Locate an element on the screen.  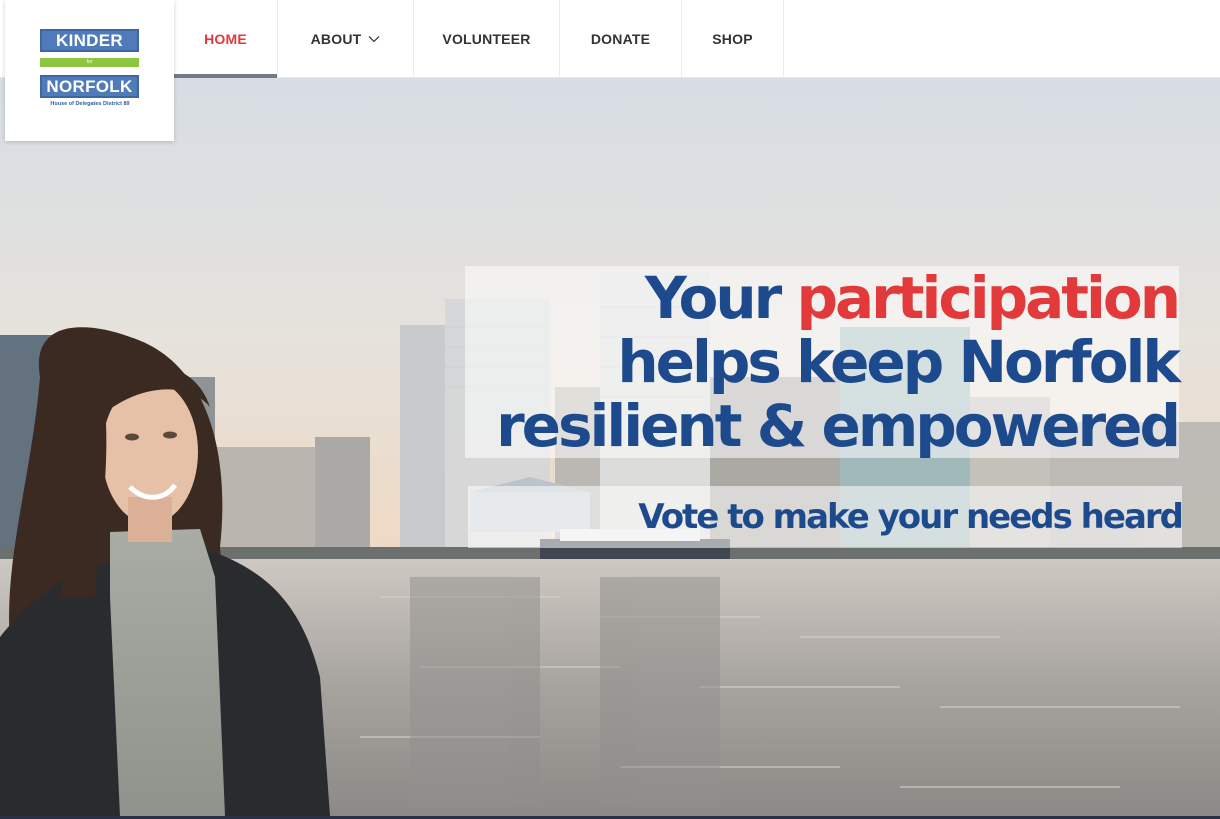
nav-item-home: HOME is located at coordinates (226, 39).